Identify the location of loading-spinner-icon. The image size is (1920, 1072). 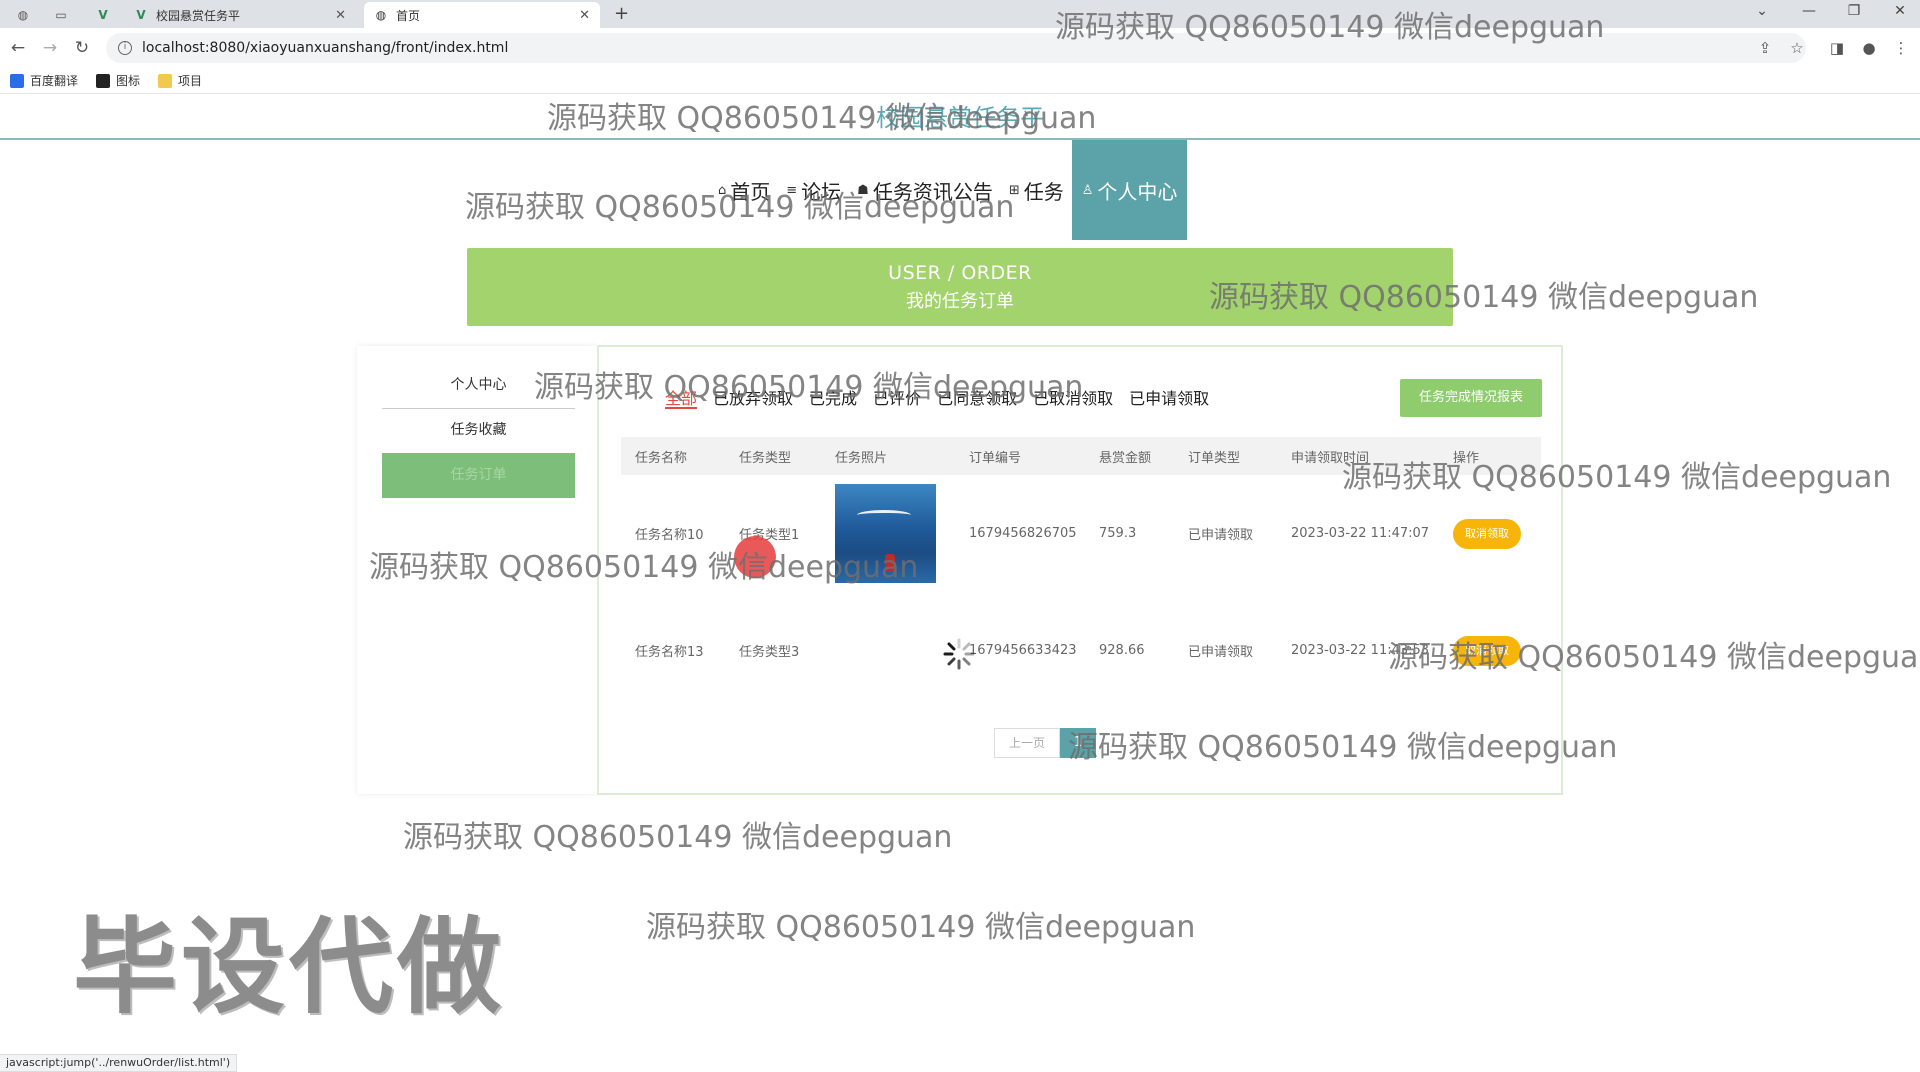
(959, 654).